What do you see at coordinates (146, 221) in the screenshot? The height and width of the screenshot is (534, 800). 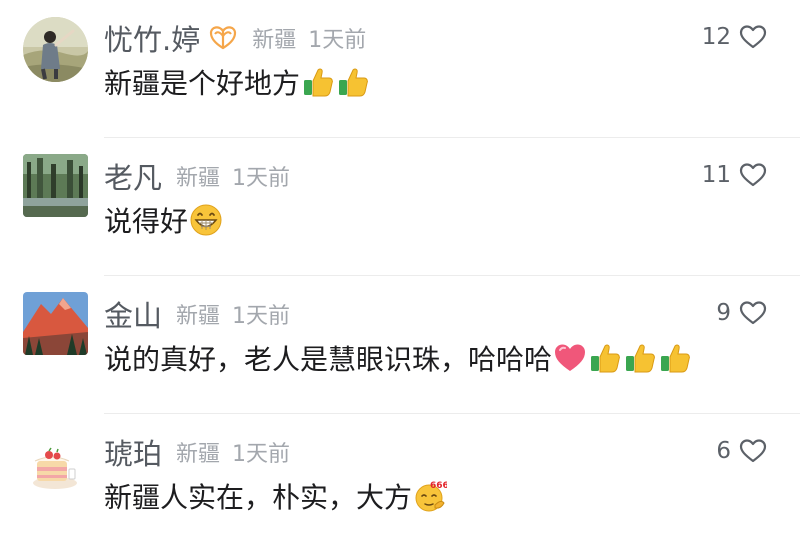 I see `comment-body: 说得好` at bounding box center [146, 221].